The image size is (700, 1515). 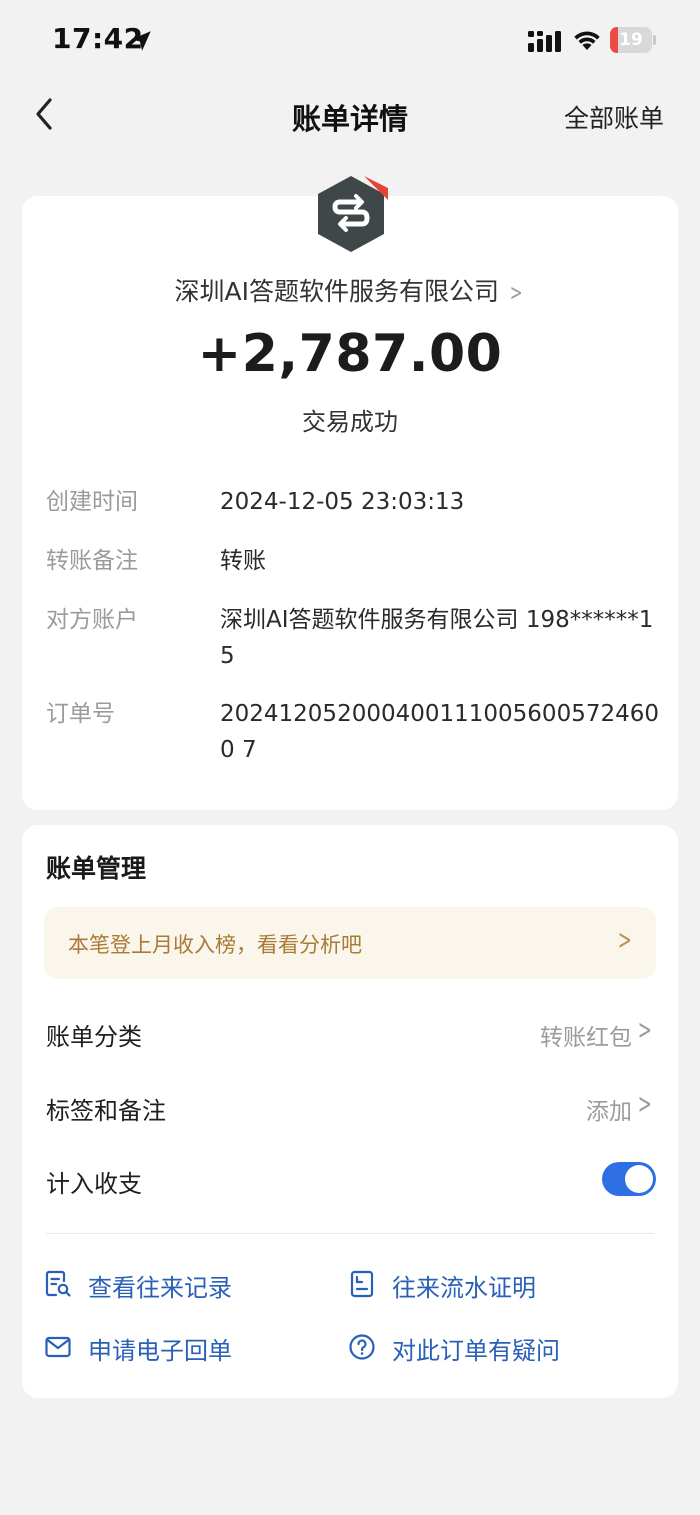 What do you see at coordinates (614, 117) in the screenshot?
I see `all-bills-link: 全部账单` at bounding box center [614, 117].